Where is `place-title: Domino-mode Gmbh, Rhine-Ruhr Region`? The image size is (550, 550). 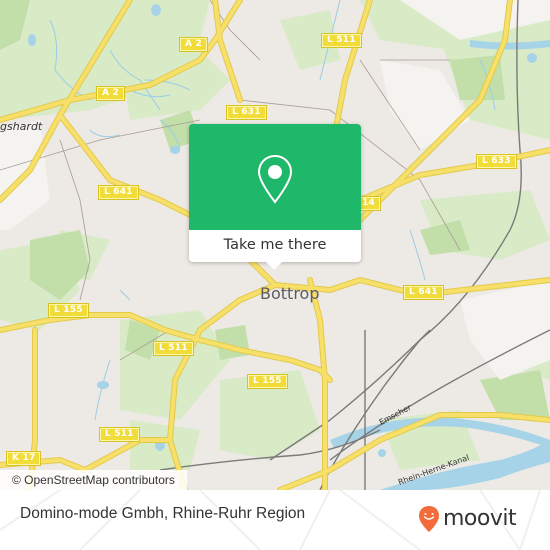
place-title: Domino-mode Gmbh, Rhine-Ruhr Region is located at coordinates (163, 513).